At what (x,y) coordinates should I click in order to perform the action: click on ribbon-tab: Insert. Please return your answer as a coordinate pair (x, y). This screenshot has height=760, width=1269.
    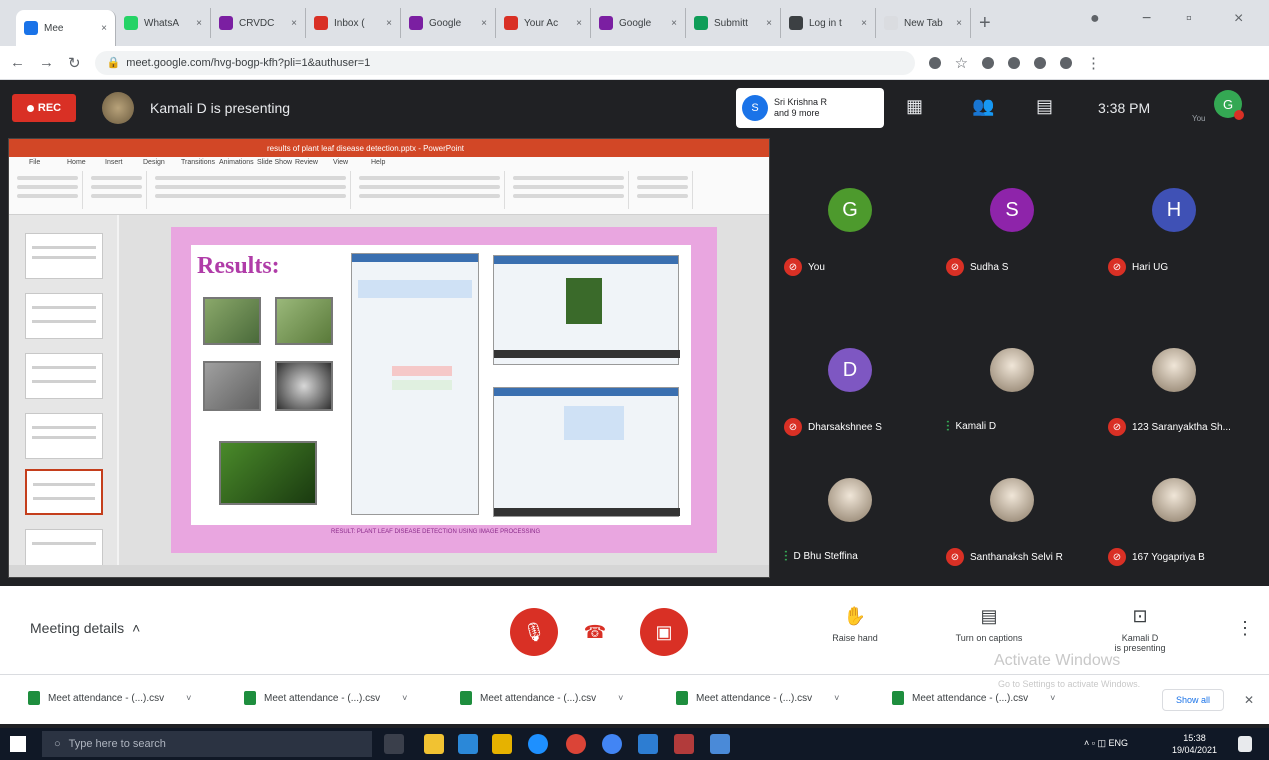
    Looking at the image, I should click on (114, 162).